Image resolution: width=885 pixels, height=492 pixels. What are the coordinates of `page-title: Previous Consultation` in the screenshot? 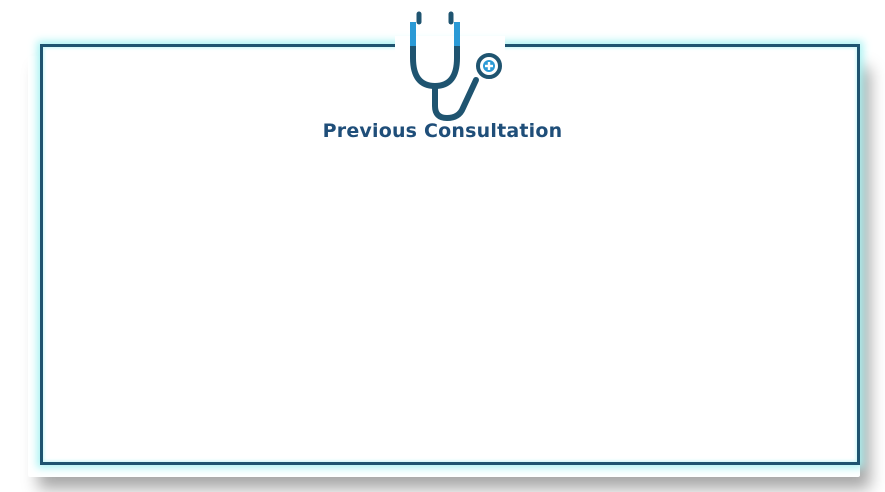 It's located at (442, 131).